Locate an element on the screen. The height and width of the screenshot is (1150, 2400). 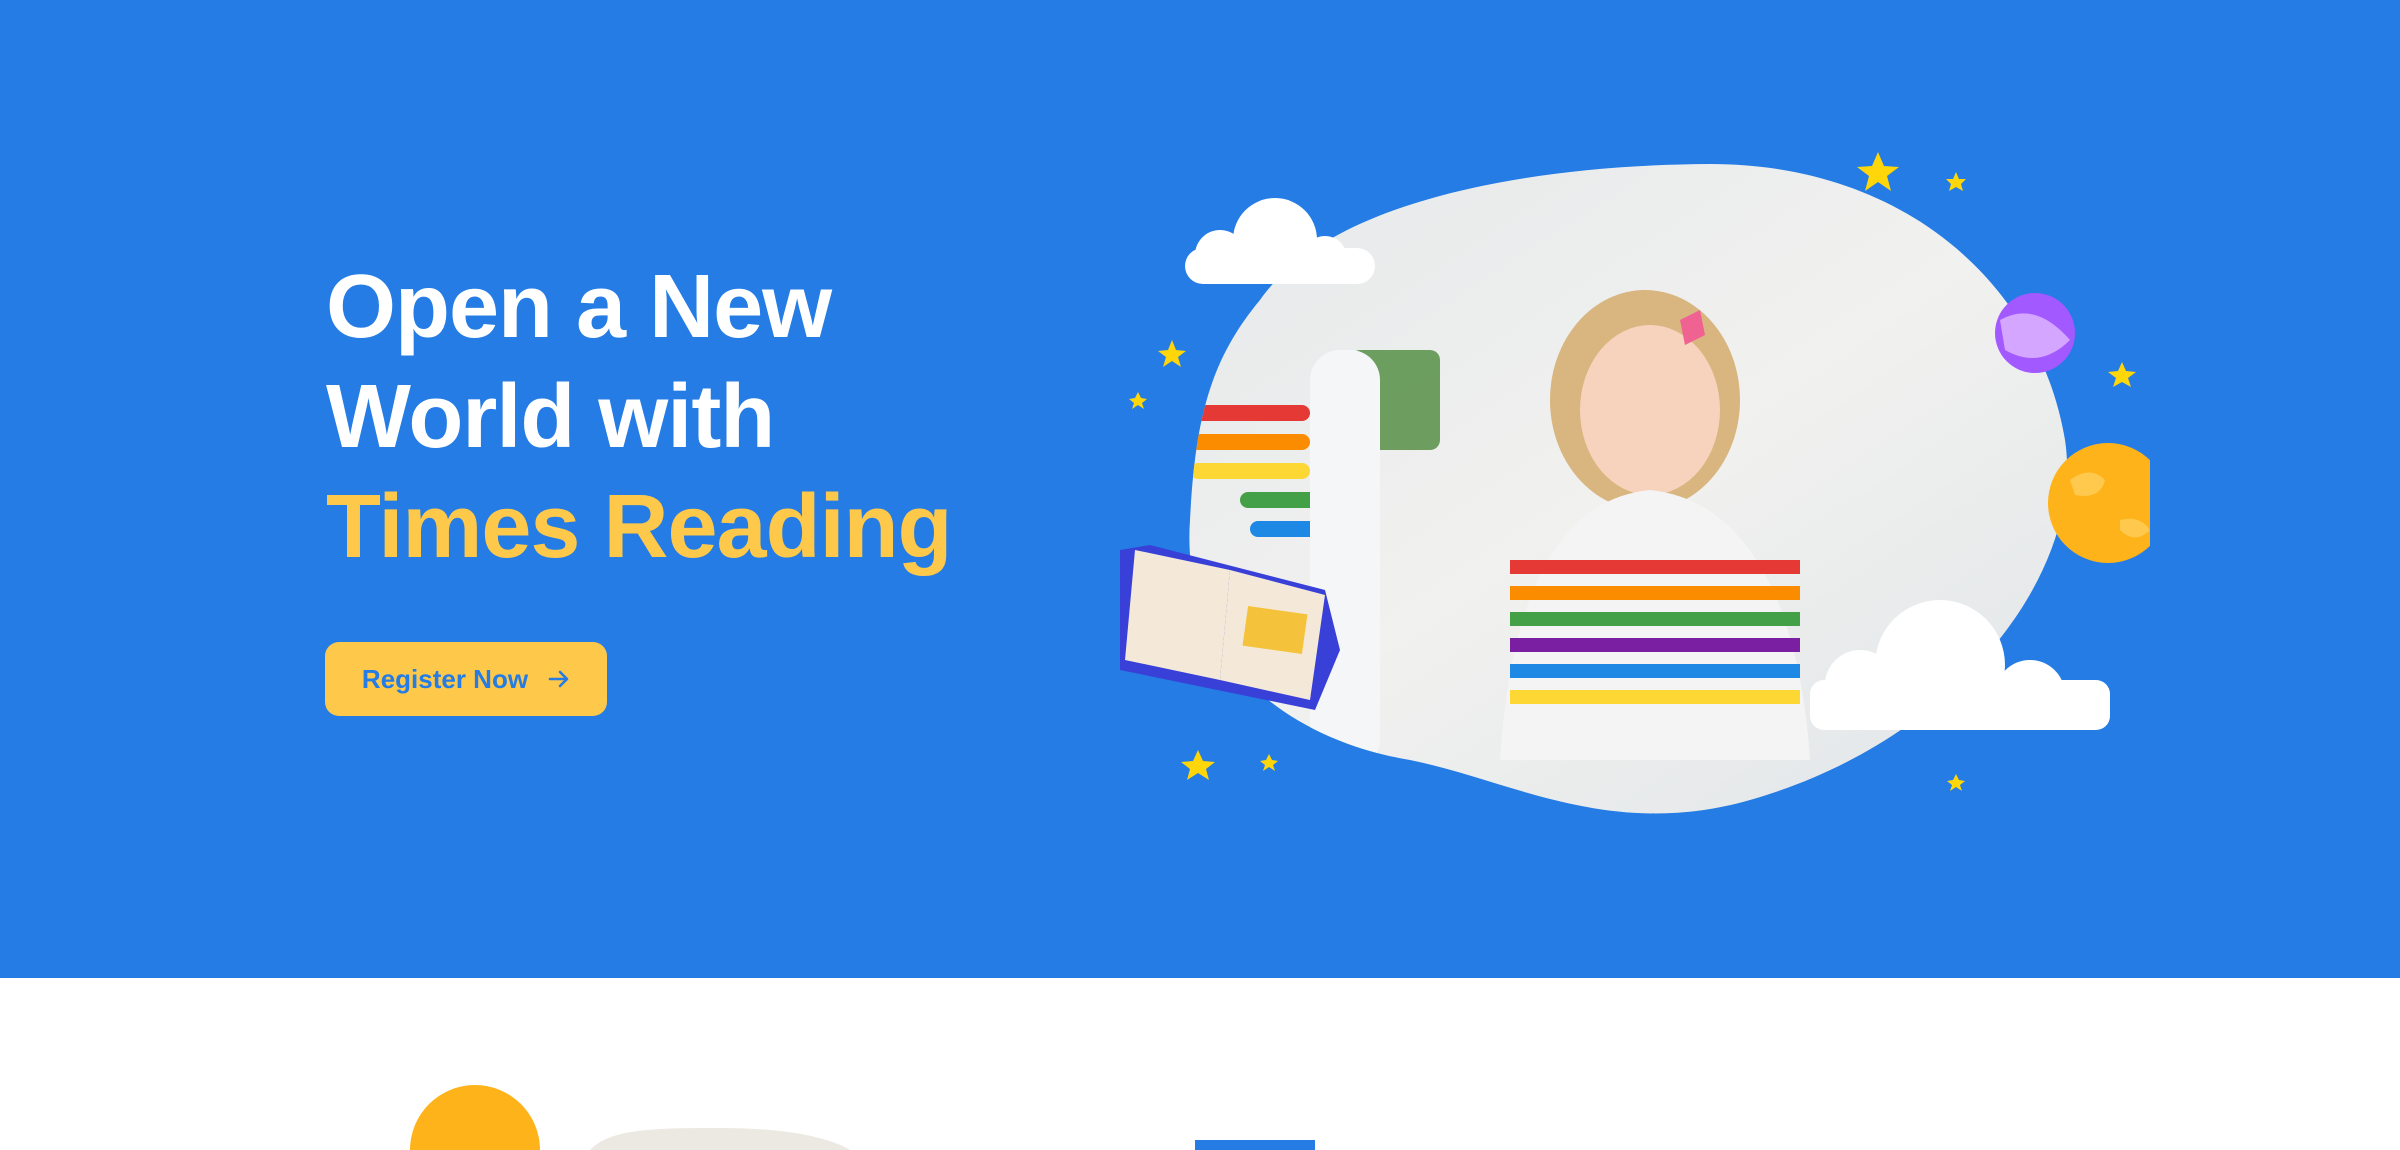
register-now-label: Register Now is located at coordinates (445, 678).